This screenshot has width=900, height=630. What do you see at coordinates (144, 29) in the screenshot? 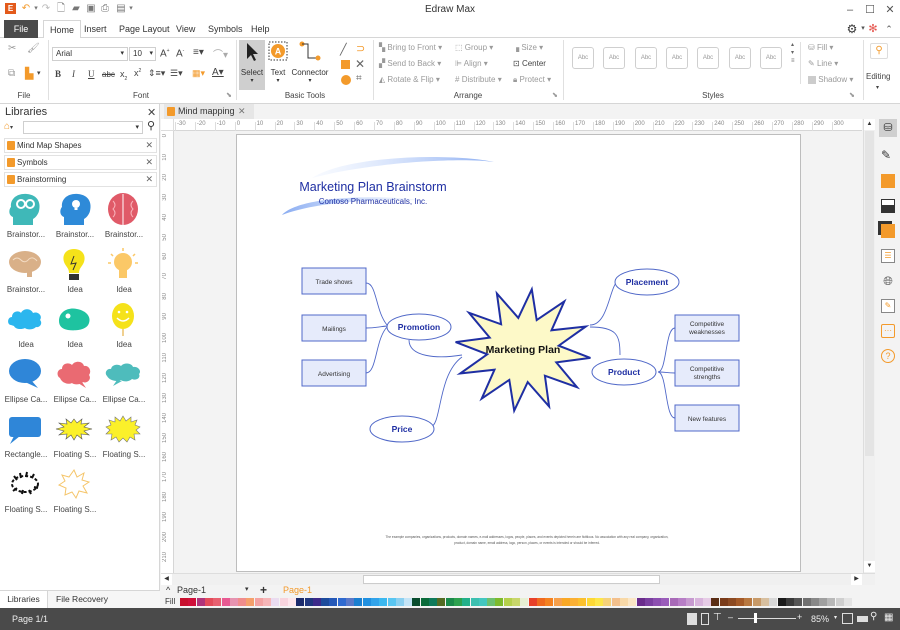
I see `tab-page-layout: Page Layout` at bounding box center [144, 29].